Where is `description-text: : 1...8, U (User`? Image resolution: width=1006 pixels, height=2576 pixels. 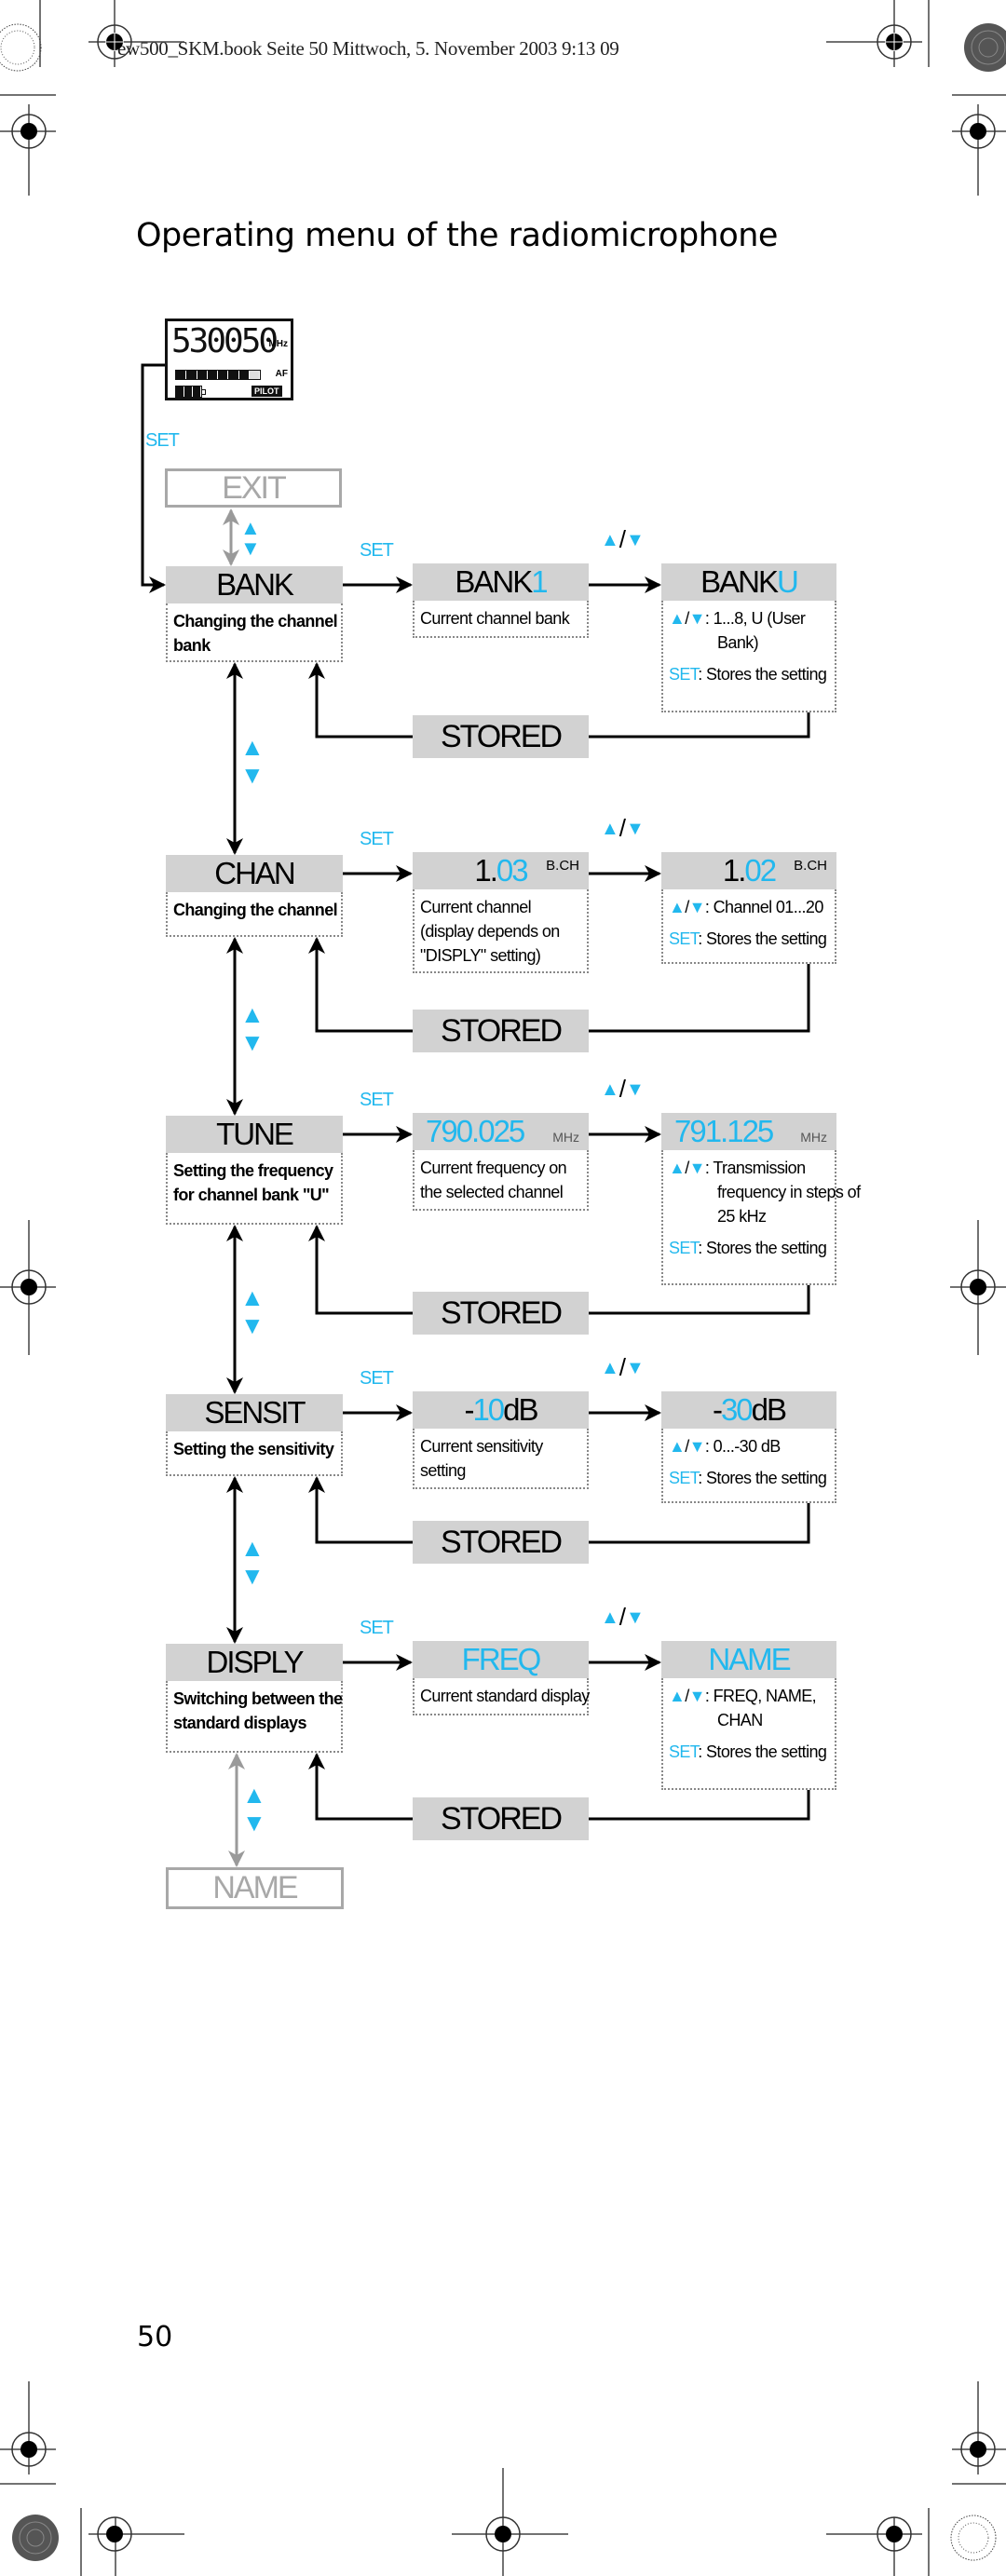 description-text: : 1...8, U (User is located at coordinates (755, 618).